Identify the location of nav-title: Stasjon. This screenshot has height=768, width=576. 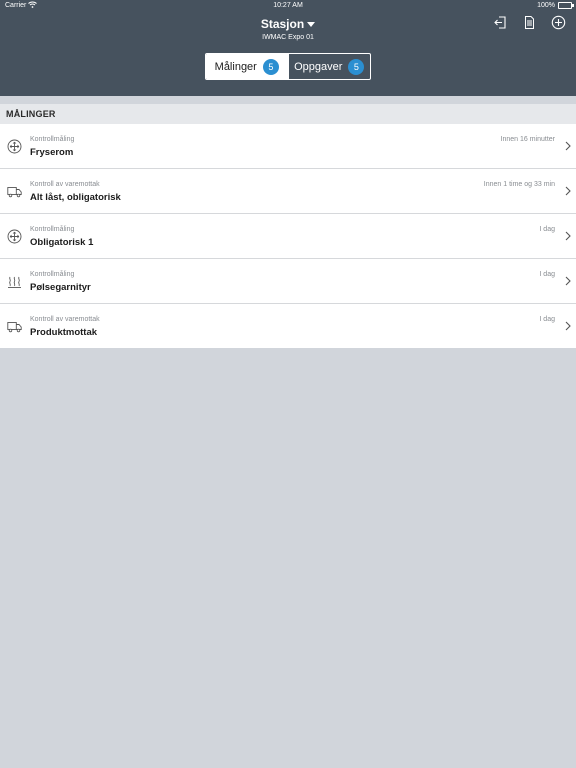
(282, 24).